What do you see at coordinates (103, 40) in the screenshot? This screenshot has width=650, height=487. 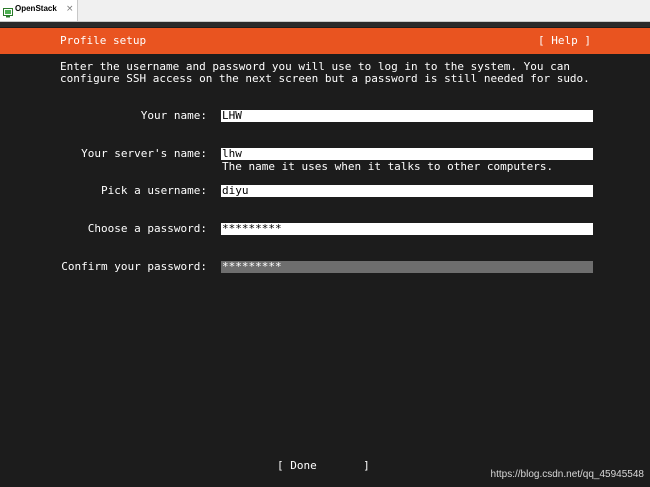 I see `page-title: Profile setup` at bounding box center [103, 40].